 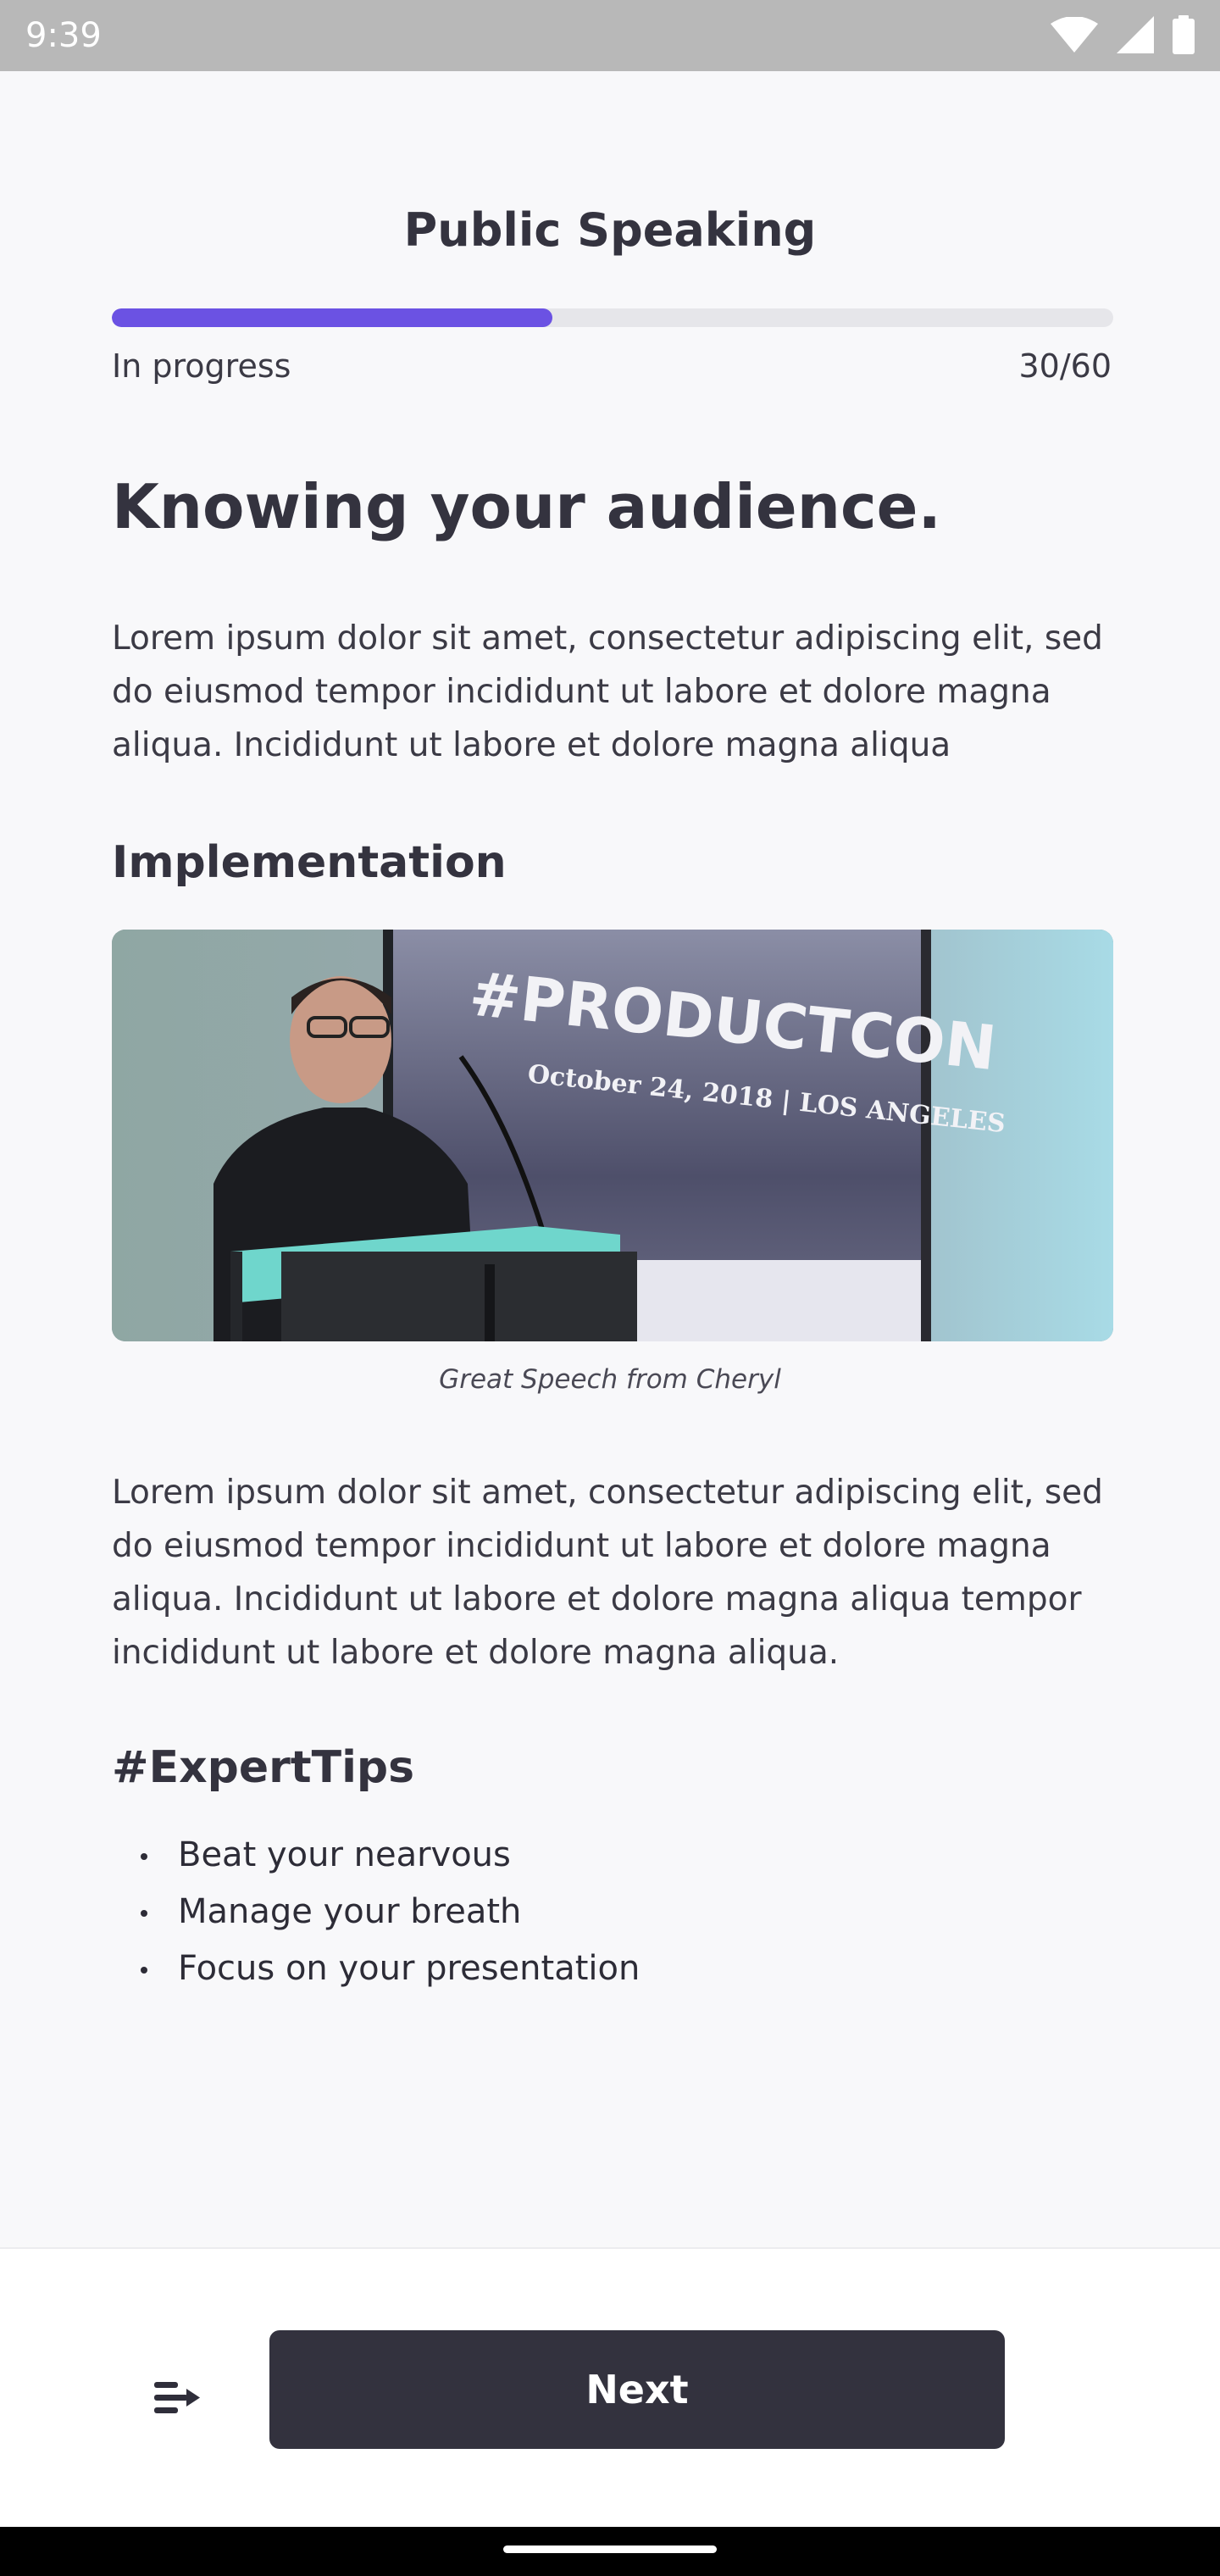 What do you see at coordinates (1074, 36) in the screenshot?
I see `wifi-icon` at bounding box center [1074, 36].